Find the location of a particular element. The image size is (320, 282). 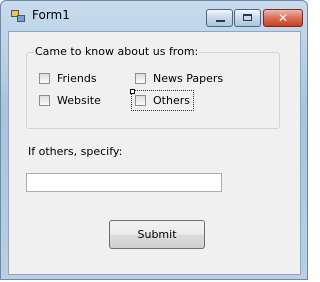

others-checkbox: Others is located at coordinates (162, 100).